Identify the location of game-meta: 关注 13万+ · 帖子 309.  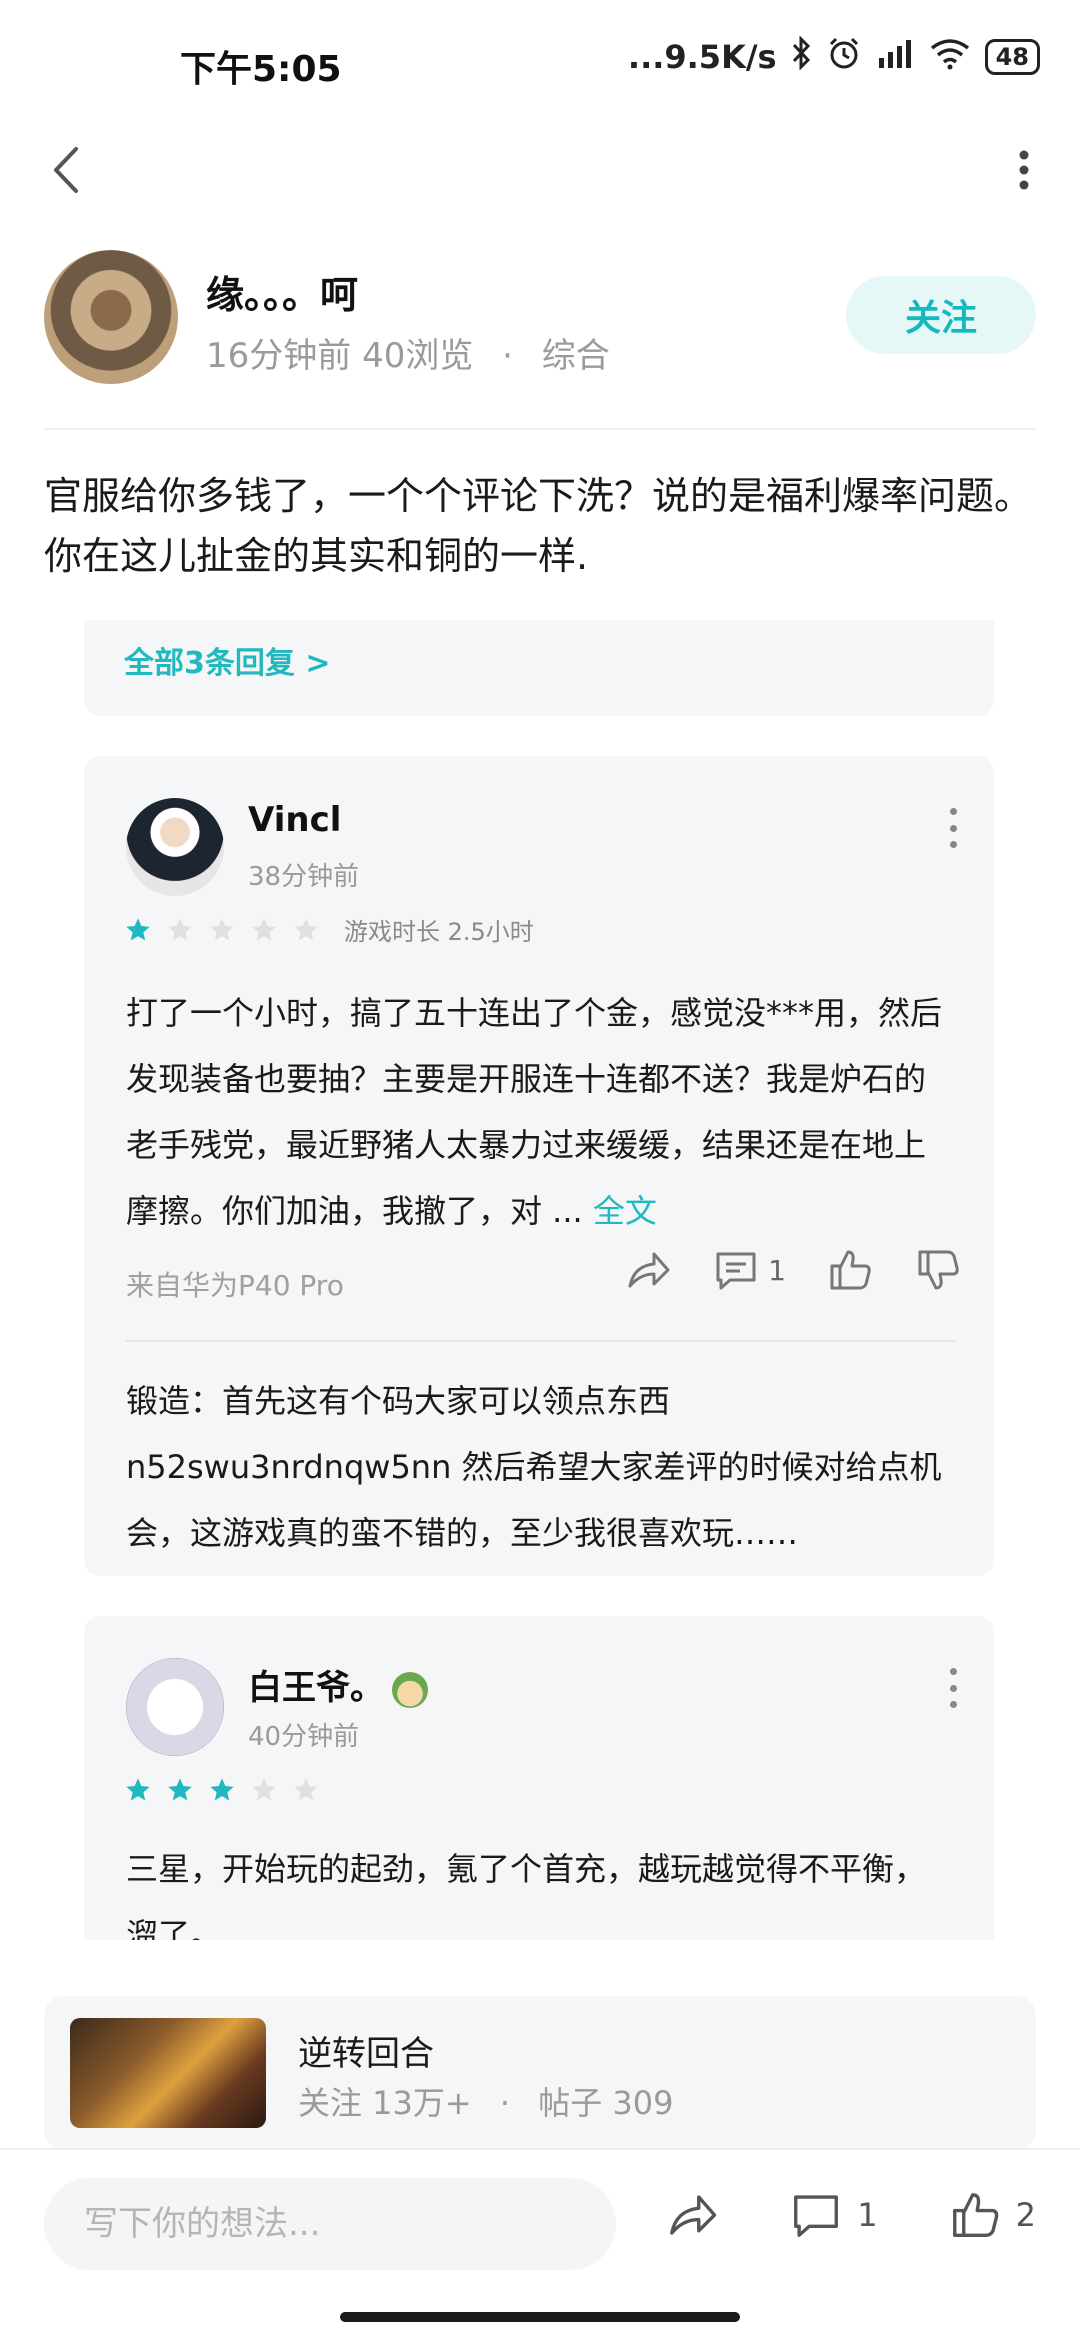
(486, 2101).